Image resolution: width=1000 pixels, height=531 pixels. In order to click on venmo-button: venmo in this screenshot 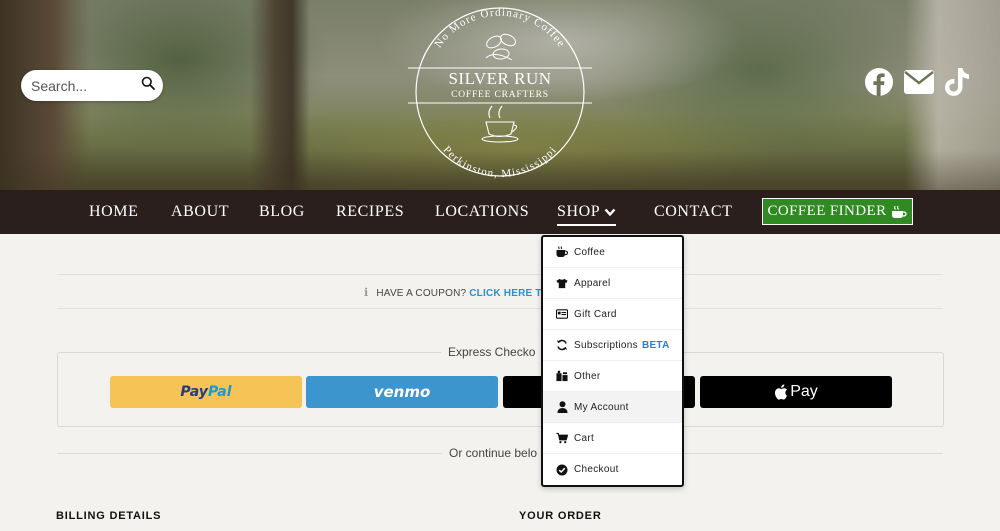, I will do `click(402, 392)`.